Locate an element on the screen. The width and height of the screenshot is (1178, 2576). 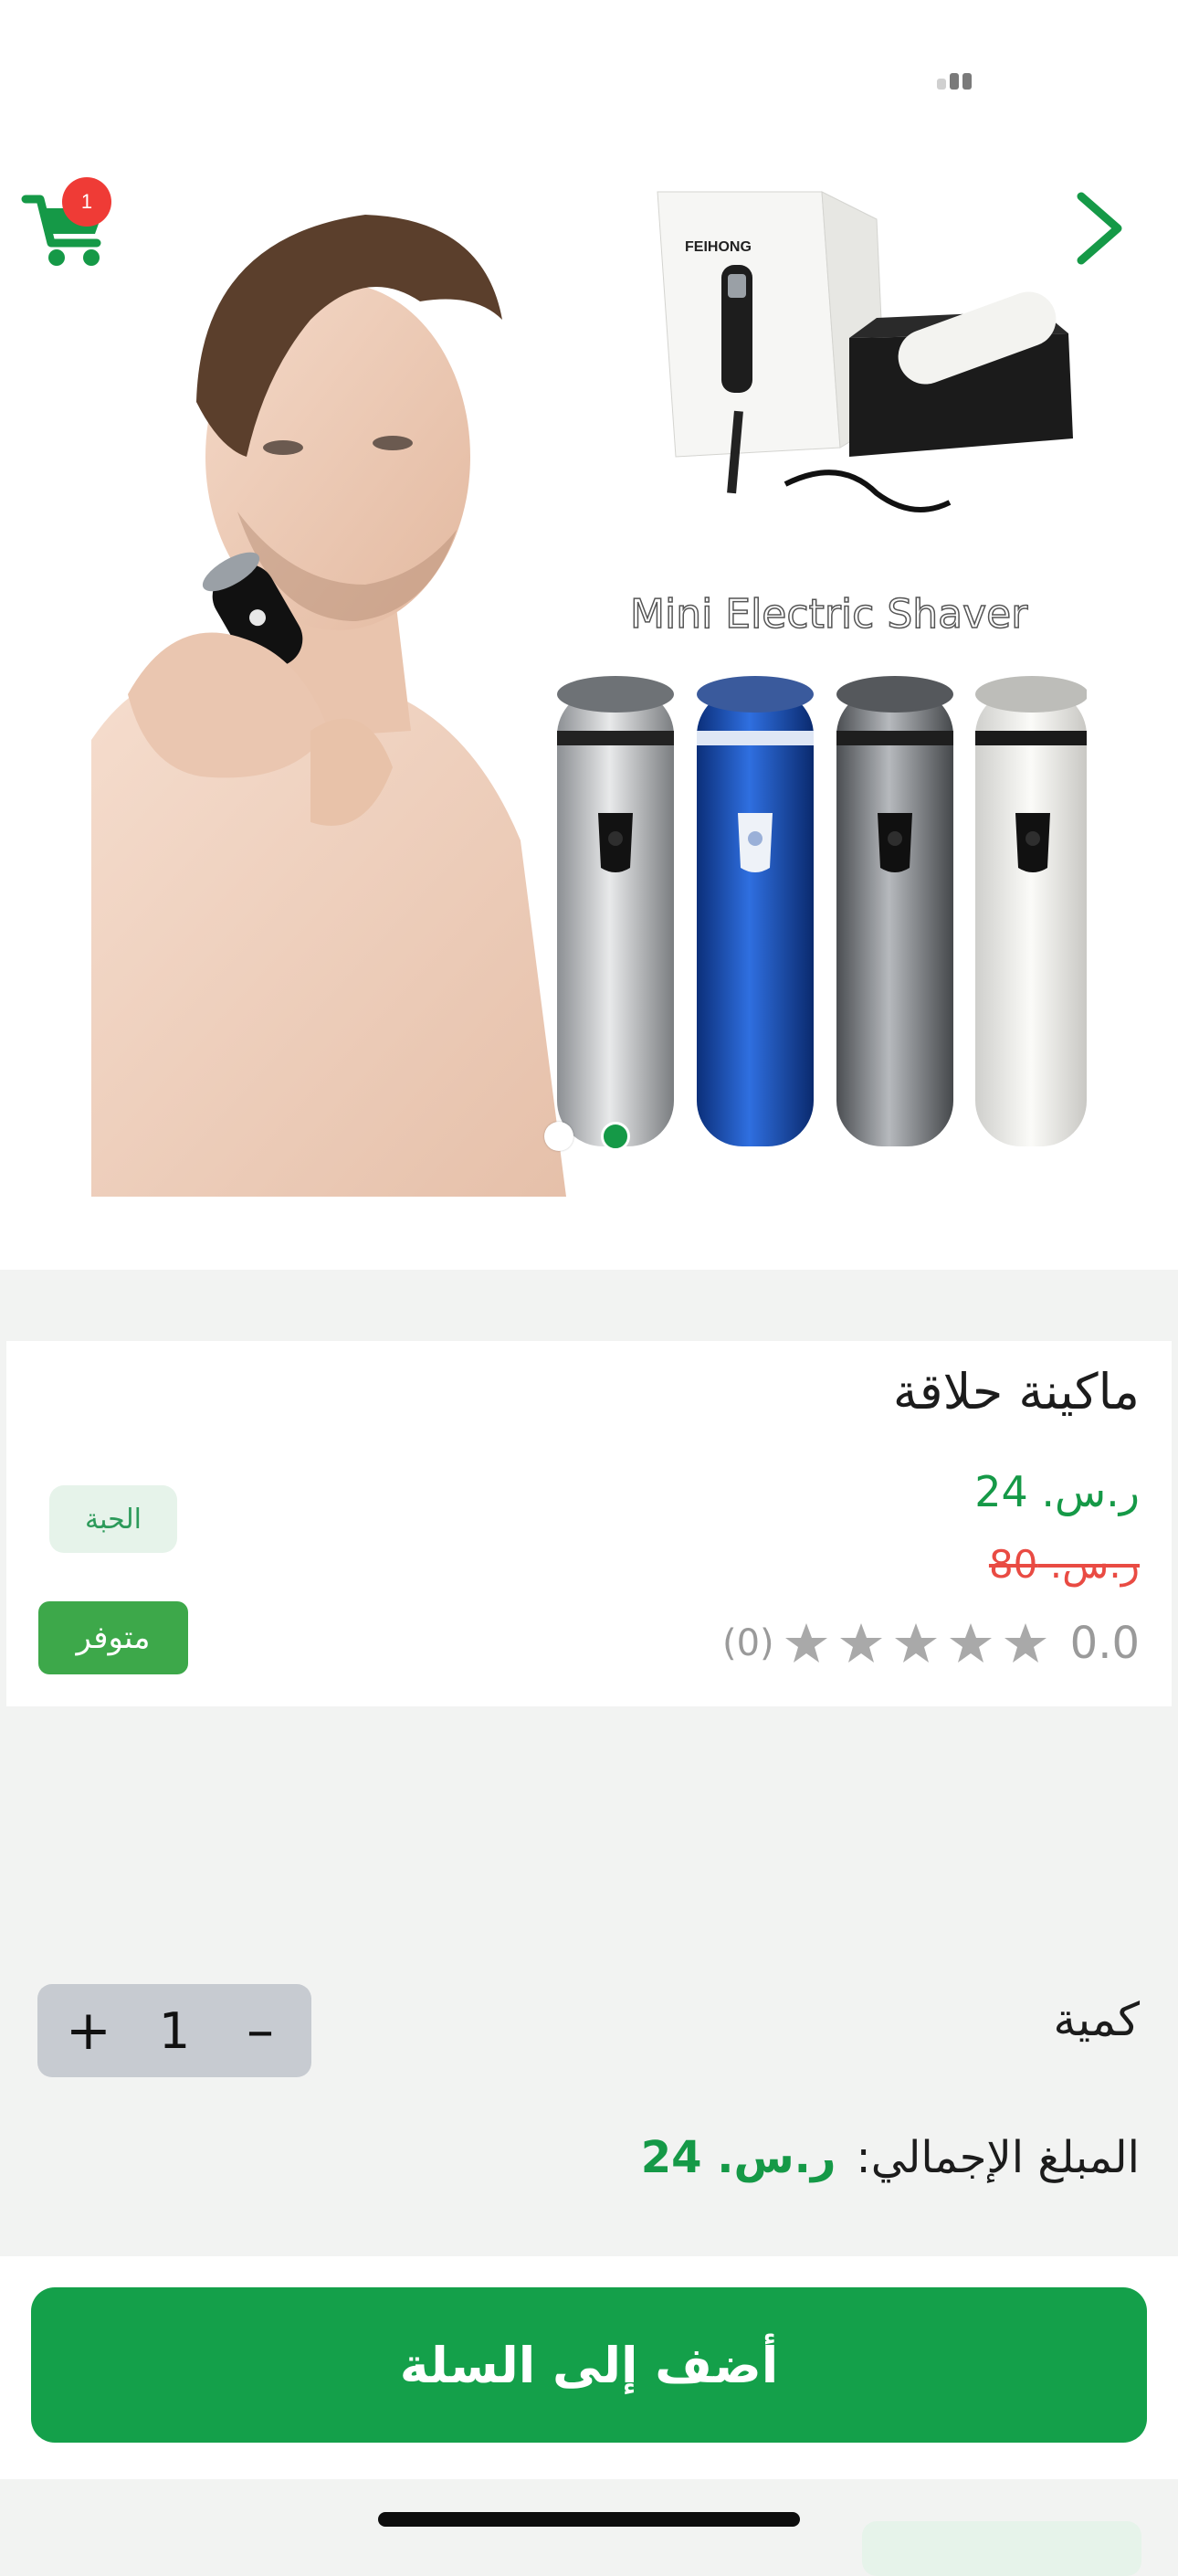
total-value: ر.س. 24 is located at coordinates (738, 2157).